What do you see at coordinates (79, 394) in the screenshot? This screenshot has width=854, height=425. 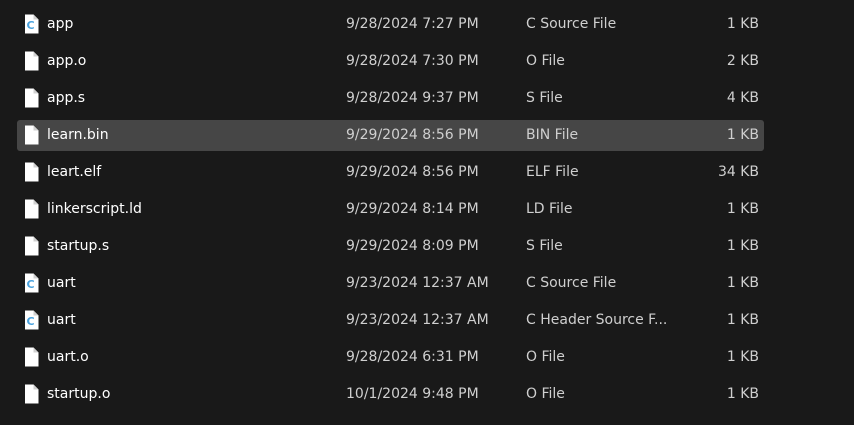 I see `file-name: startup.o` at bounding box center [79, 394].